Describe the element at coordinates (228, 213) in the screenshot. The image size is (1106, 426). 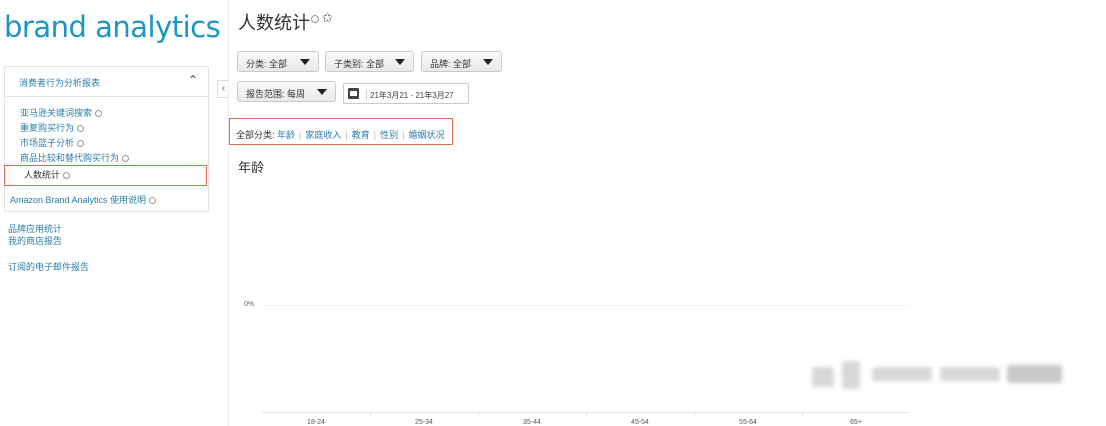
I see `sidebar-divider` at that location.